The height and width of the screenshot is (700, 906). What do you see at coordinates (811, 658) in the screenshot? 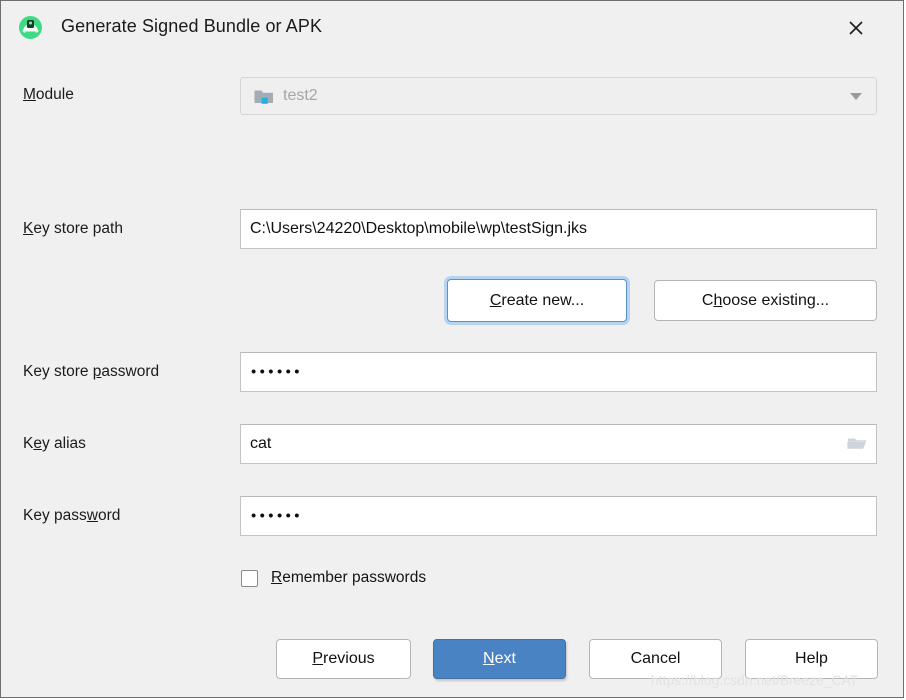
I see `help-button-label: Help` at bounding box center [811, 658].